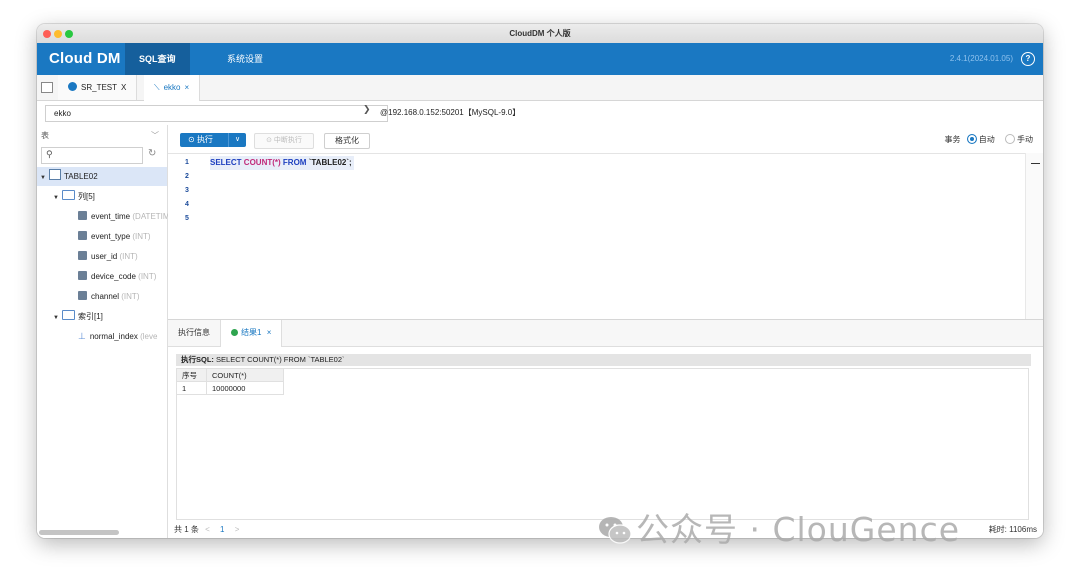 This screenshot has width=1080, height=588. What do you see at coordinates (111, 216) in the screenshot?
I see `column-name: event_time` at bounding box center [111, 216].